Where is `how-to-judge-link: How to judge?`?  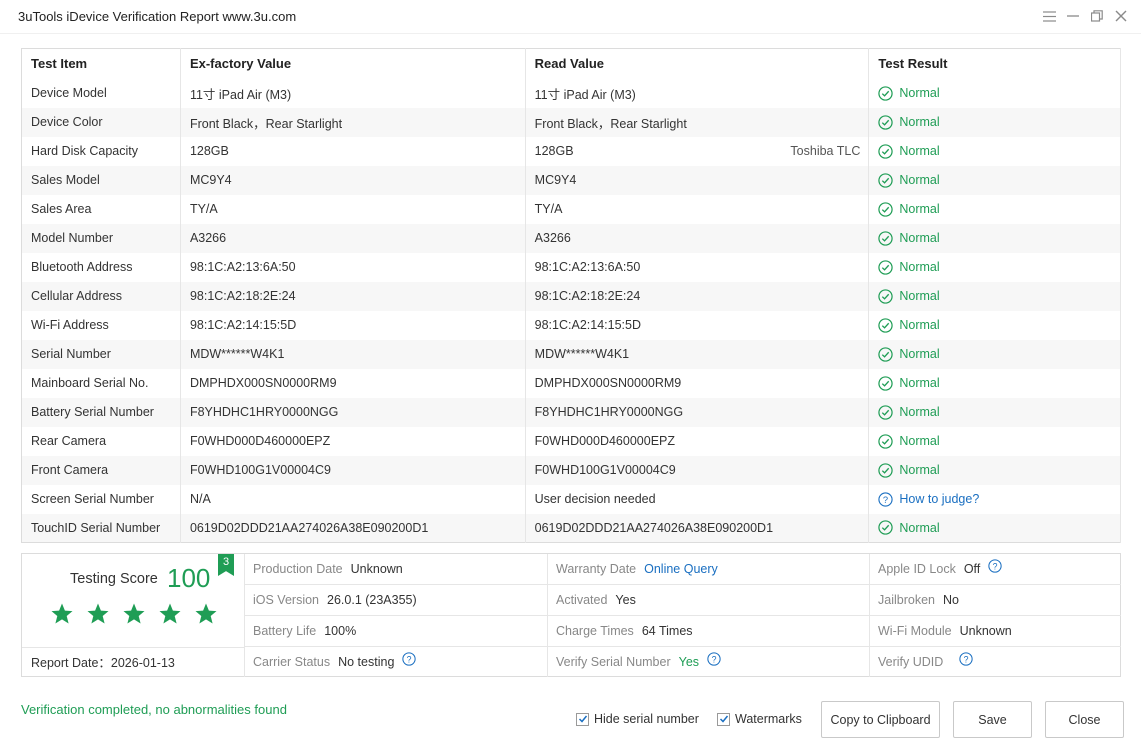
how-to-judge-link: How to judge? is located at coordinates (939, 499).